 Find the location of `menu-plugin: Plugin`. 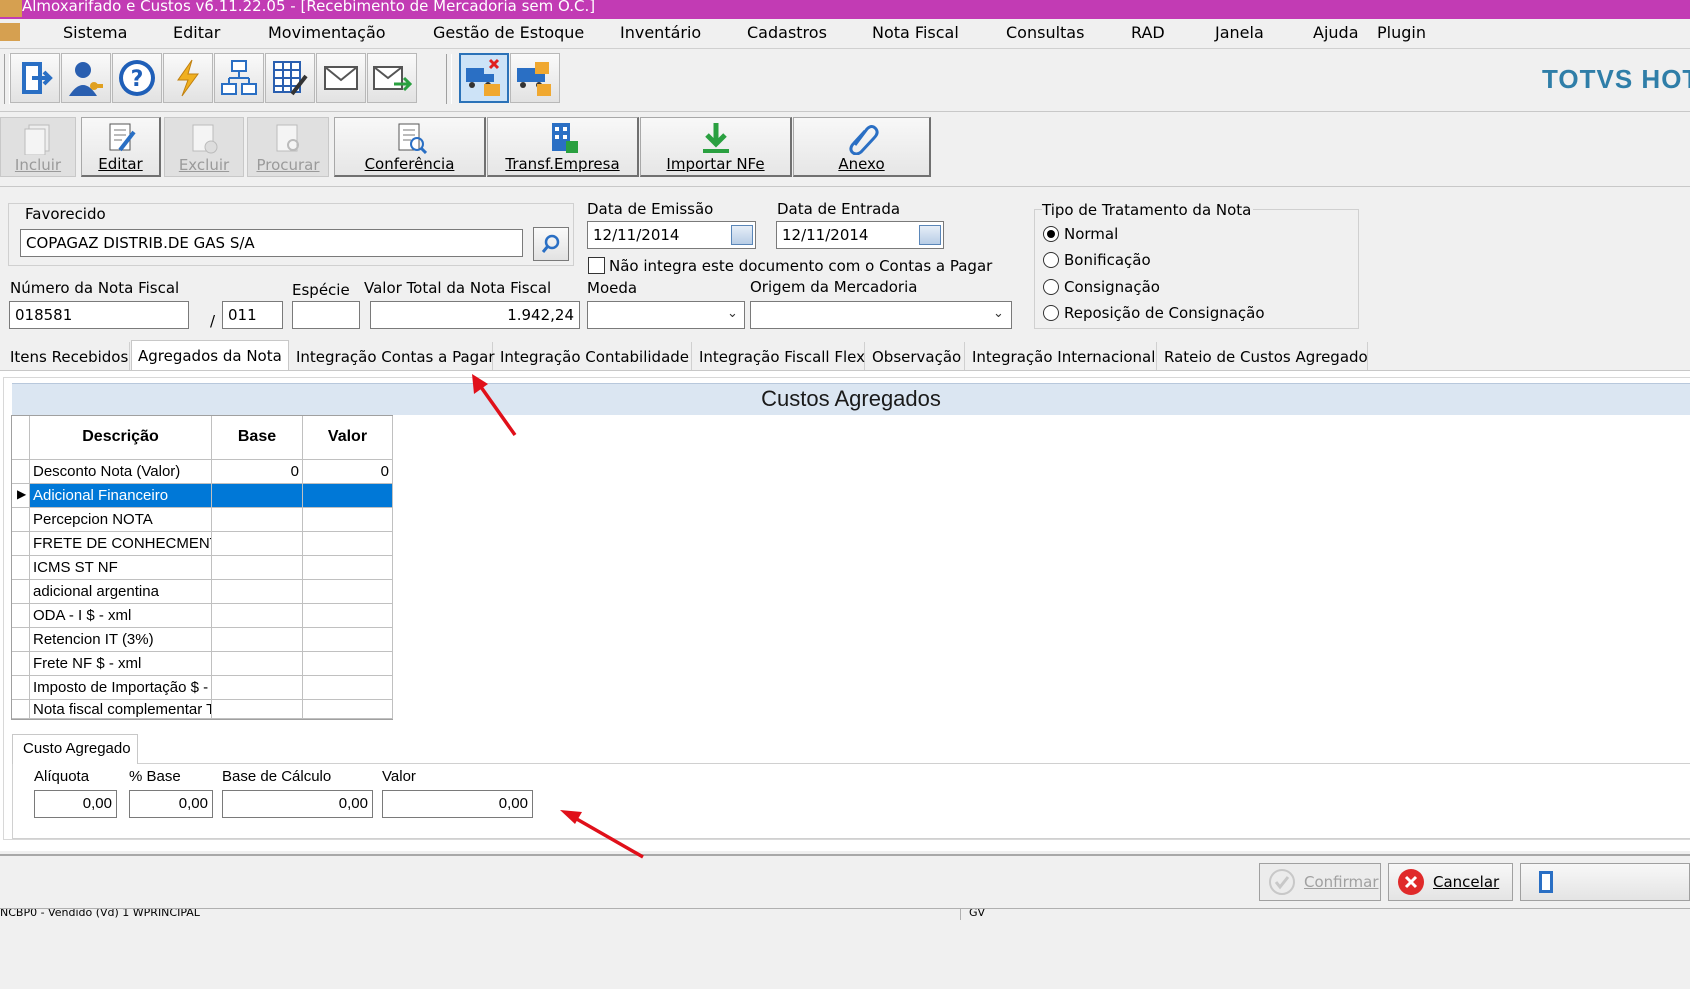

menu-plugin: Plugin is located at coordinates (1401, 32).